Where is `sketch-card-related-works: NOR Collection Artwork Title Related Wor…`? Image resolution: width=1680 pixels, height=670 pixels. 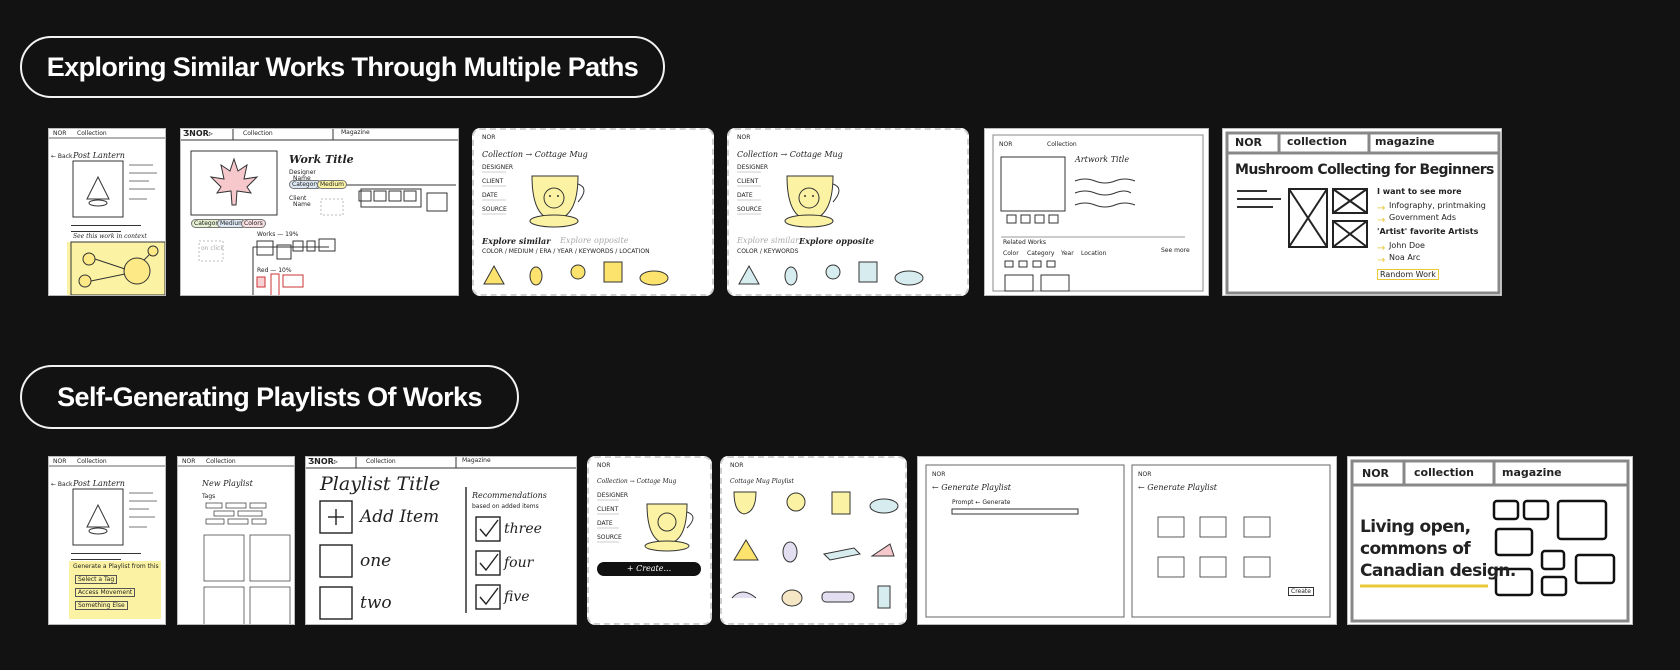 sketch-card-related-works: NOR Collection Artwork Title Related Wor… is located at coordinates (1096, 212).